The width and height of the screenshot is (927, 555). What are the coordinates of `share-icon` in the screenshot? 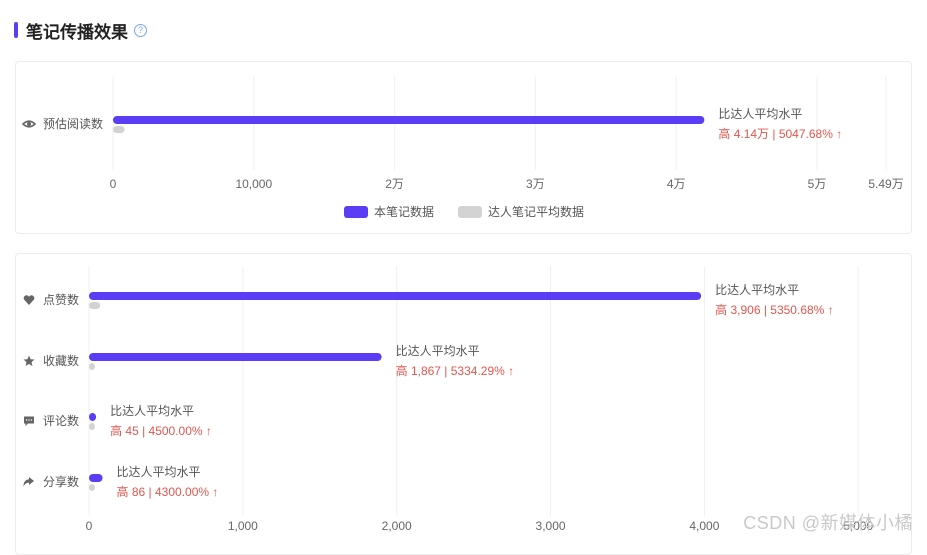 It's located at (28, 482).